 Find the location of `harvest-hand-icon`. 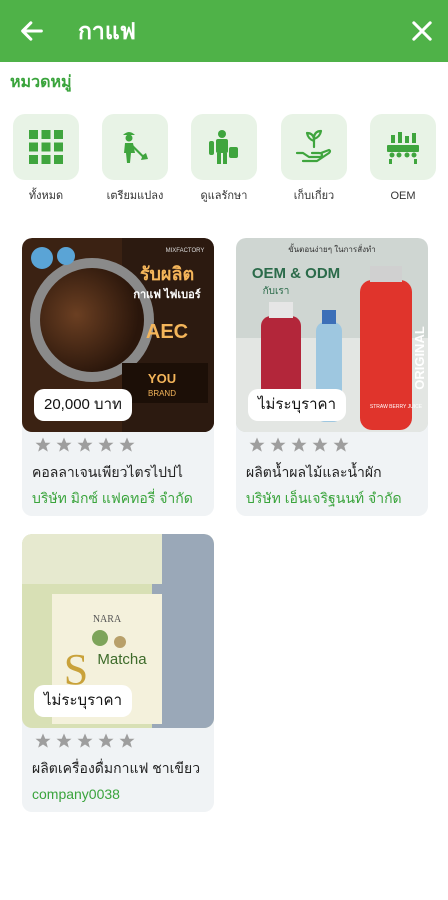

harvest-hand-icon is located at coordinates (313, 146).